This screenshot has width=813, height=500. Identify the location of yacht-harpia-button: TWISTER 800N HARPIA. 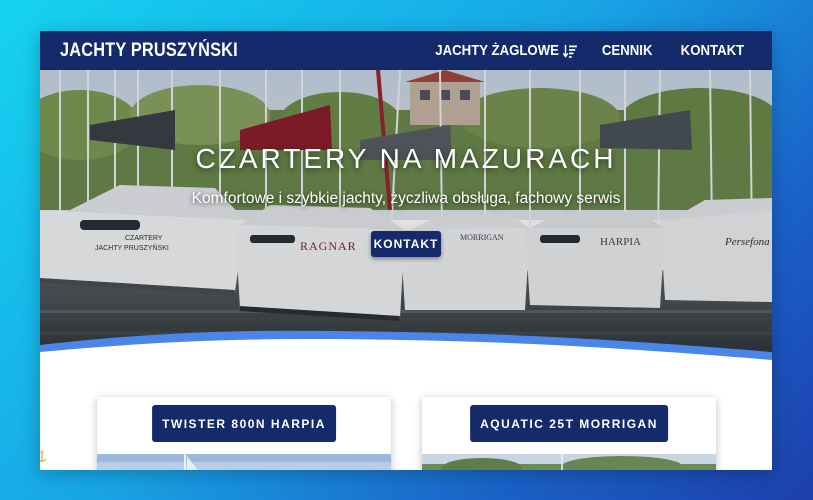
(244, 423).